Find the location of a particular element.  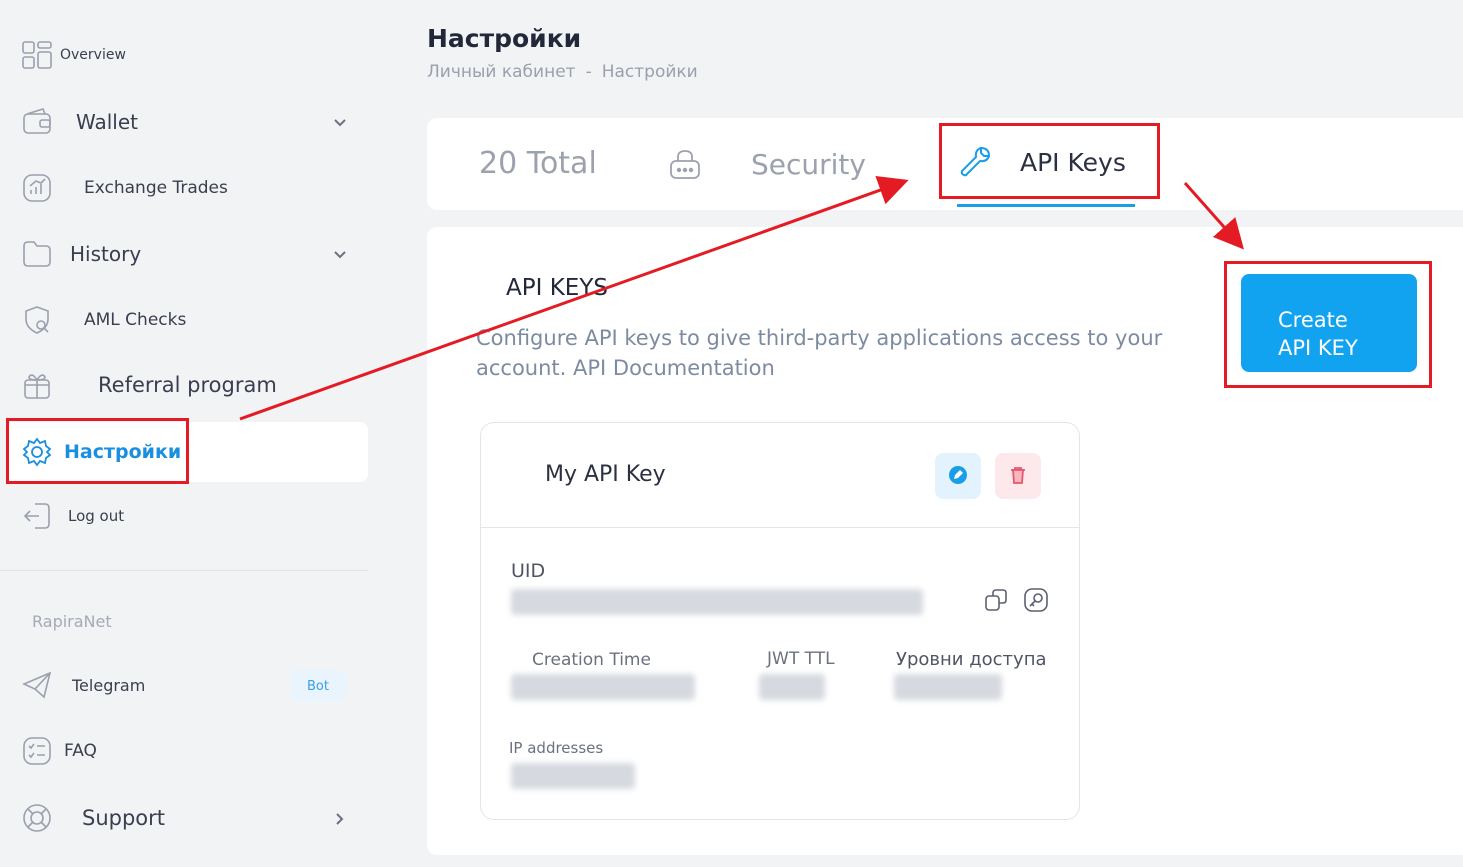

creation-time-value-redacted is located at coordinates (603, 687).